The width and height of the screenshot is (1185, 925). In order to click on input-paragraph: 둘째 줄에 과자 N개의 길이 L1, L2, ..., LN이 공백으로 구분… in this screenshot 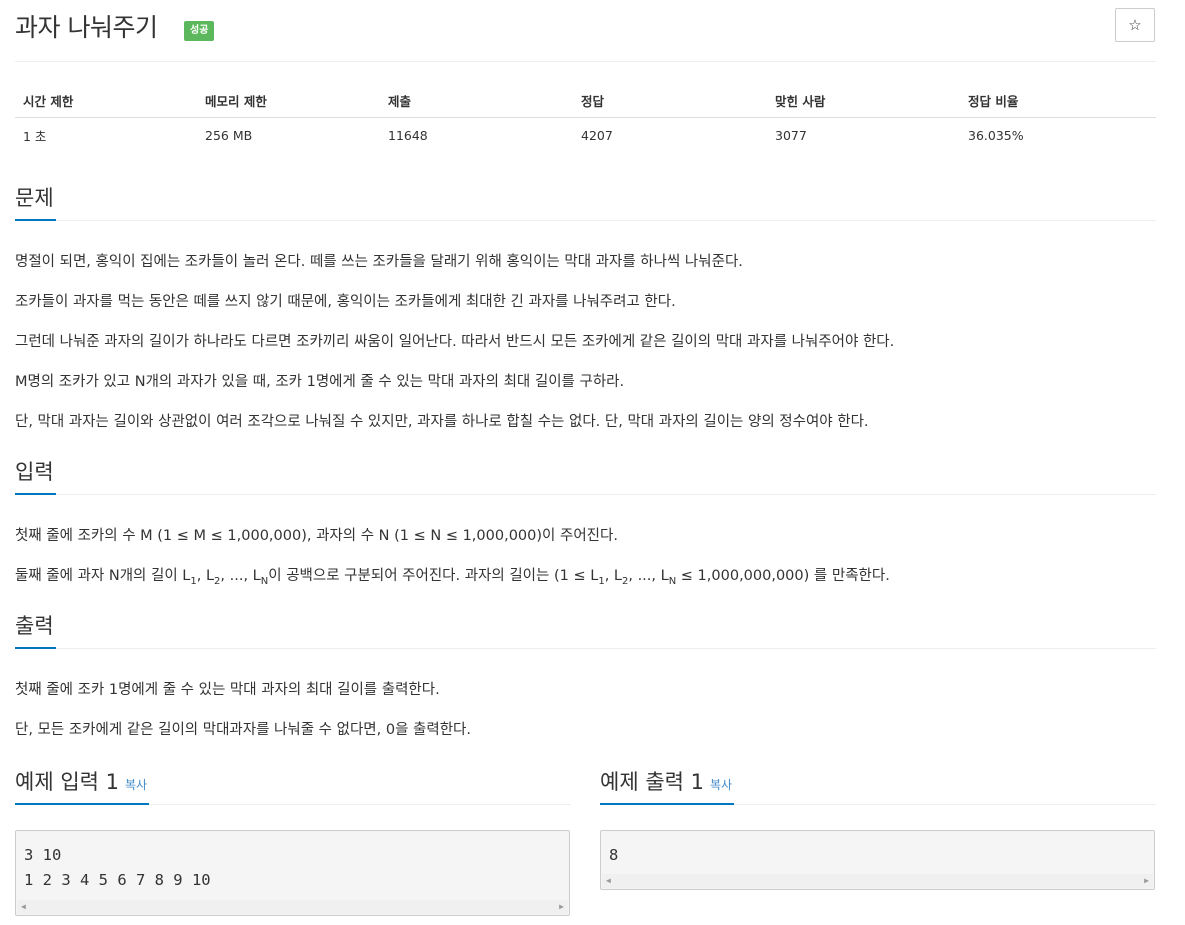, I will do `click(452, 577)`.